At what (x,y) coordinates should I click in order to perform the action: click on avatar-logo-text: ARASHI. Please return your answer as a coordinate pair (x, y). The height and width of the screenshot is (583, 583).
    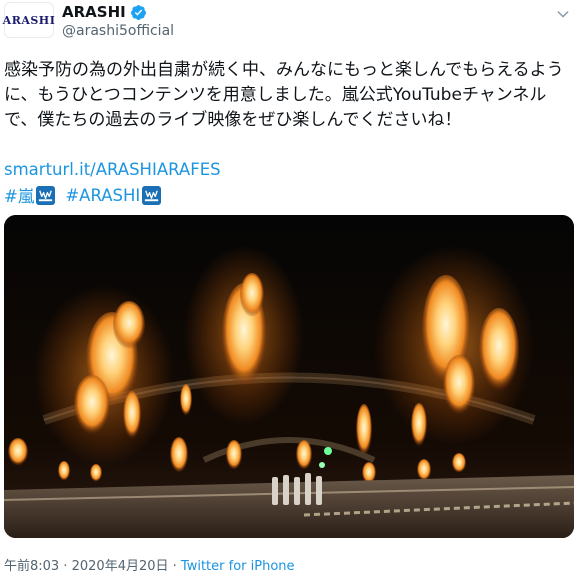
    Looking at the image, I should click on (29, 20).